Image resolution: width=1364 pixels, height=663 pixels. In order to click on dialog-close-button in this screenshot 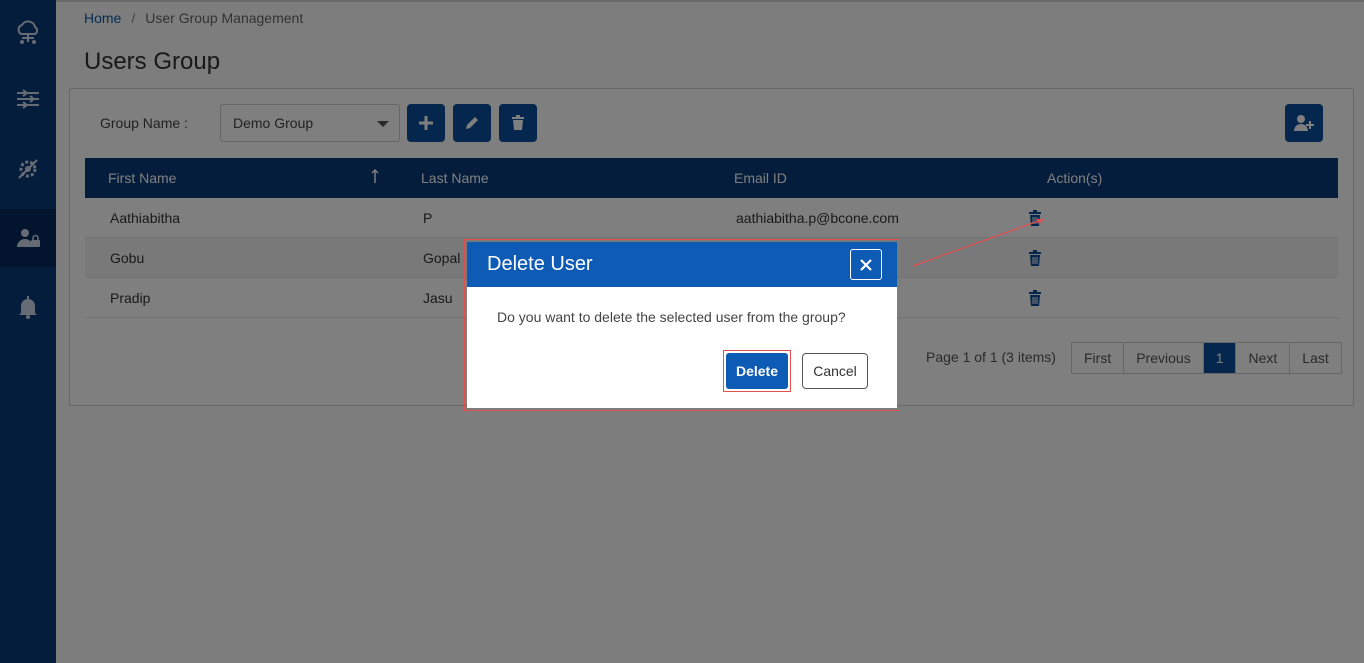, I will do `click(866, 264)`.